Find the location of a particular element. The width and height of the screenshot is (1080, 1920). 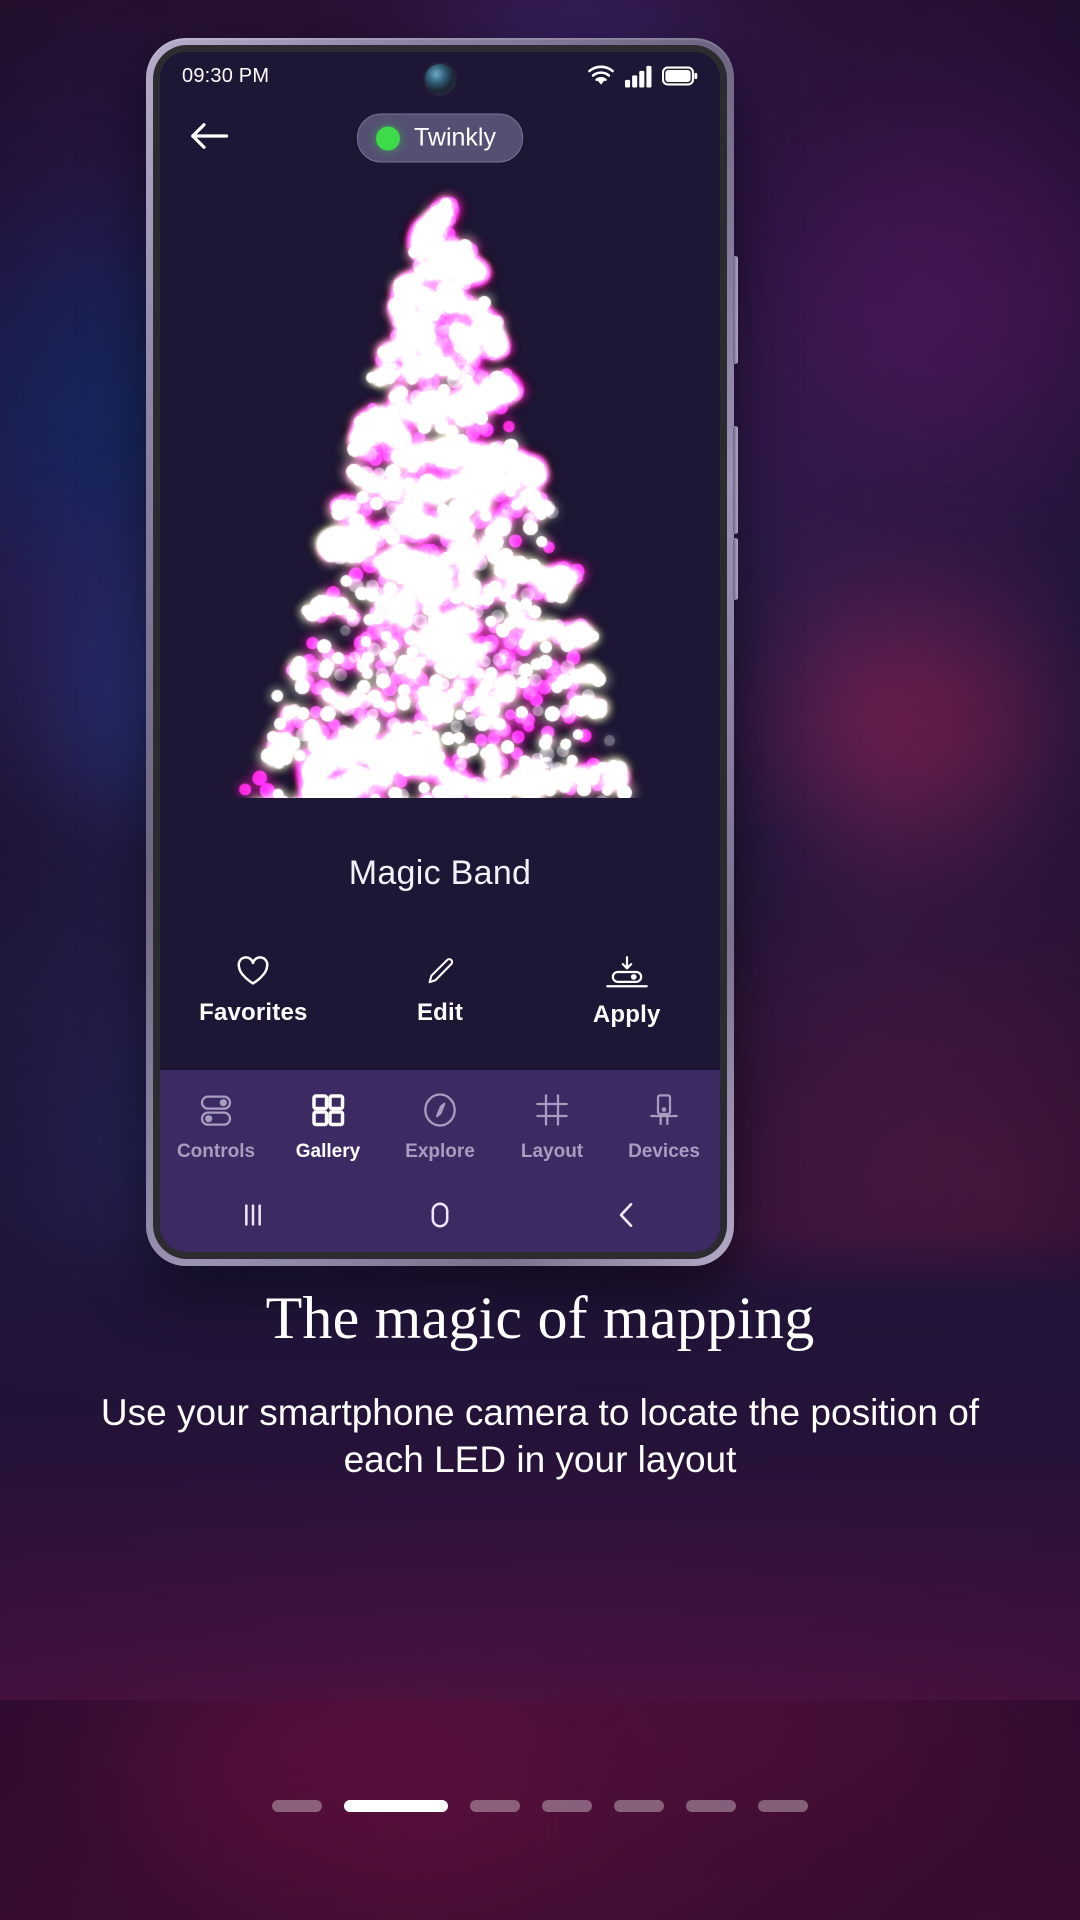

device-icon is located at coordinates (664, 1110).